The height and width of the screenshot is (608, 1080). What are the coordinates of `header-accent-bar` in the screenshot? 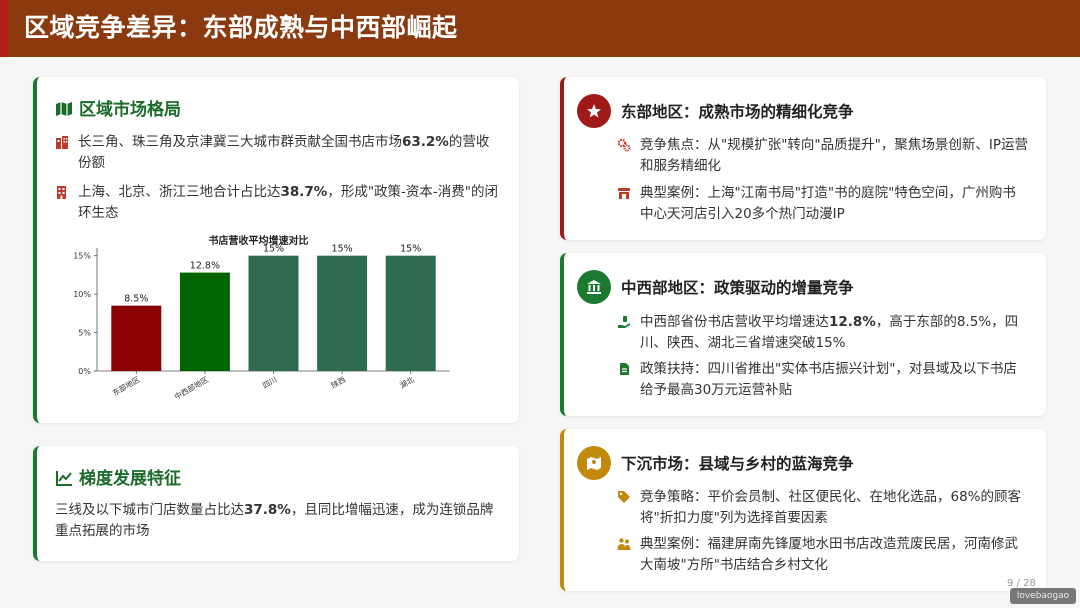 It's located at (4, 28).